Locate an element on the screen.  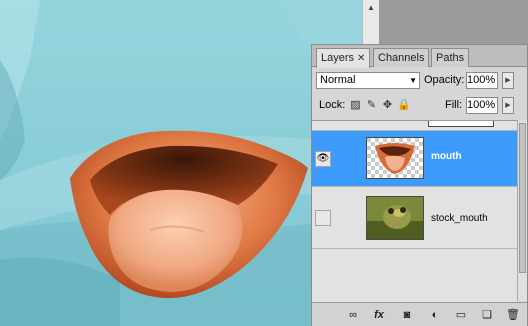
adjustment-layer-icon: ◐ is located at coordinates (435, 315).